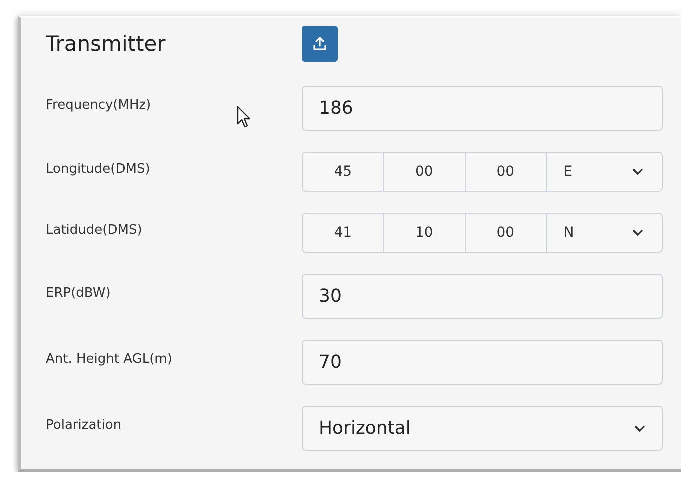  I want to click on field-label: Ant. Height AGL(m), so click(110, 359).